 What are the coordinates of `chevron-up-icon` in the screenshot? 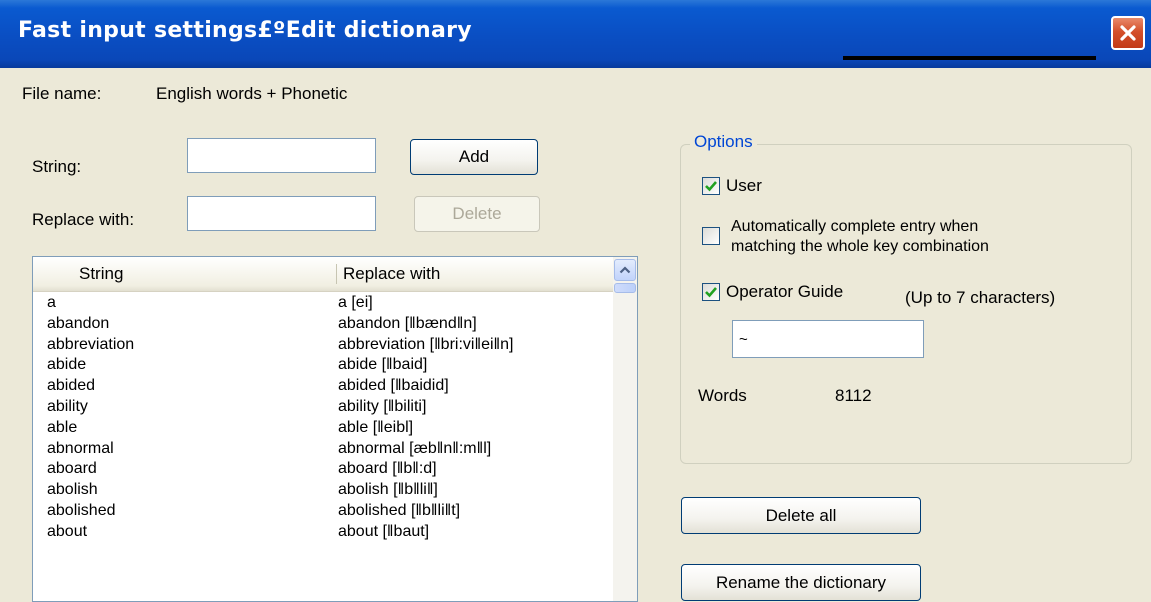 It's located at (625, 270).